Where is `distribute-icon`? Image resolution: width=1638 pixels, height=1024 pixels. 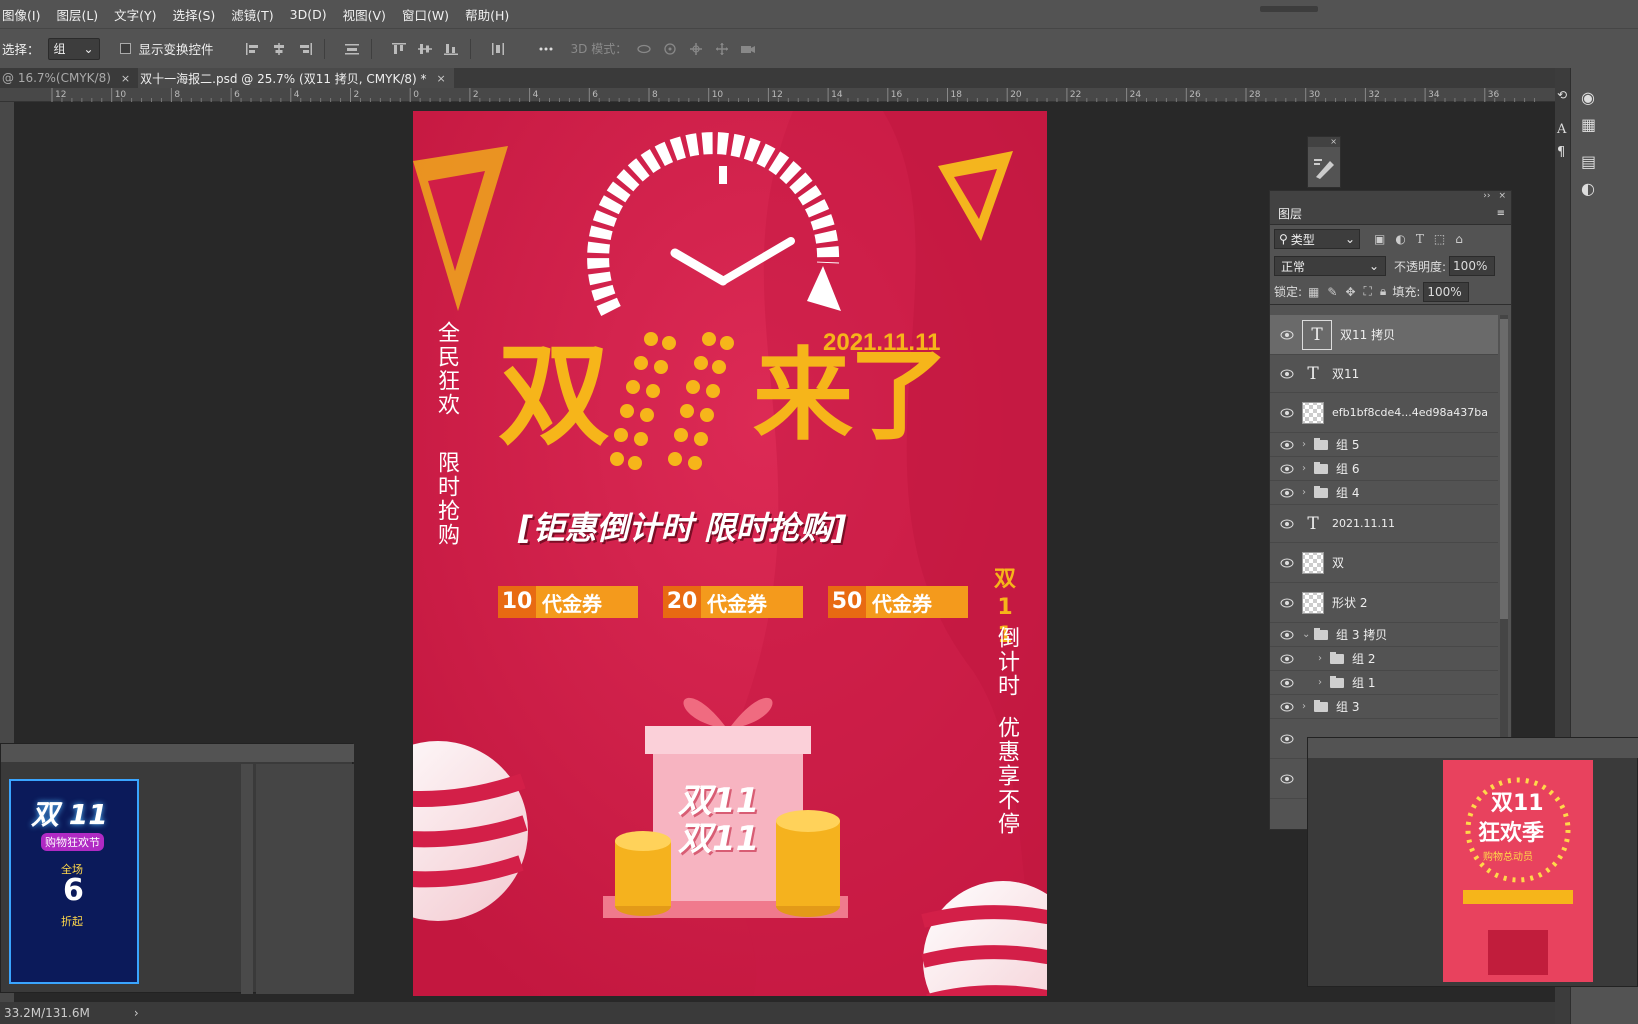 distribute-icon is located at coordinates (352, 49).